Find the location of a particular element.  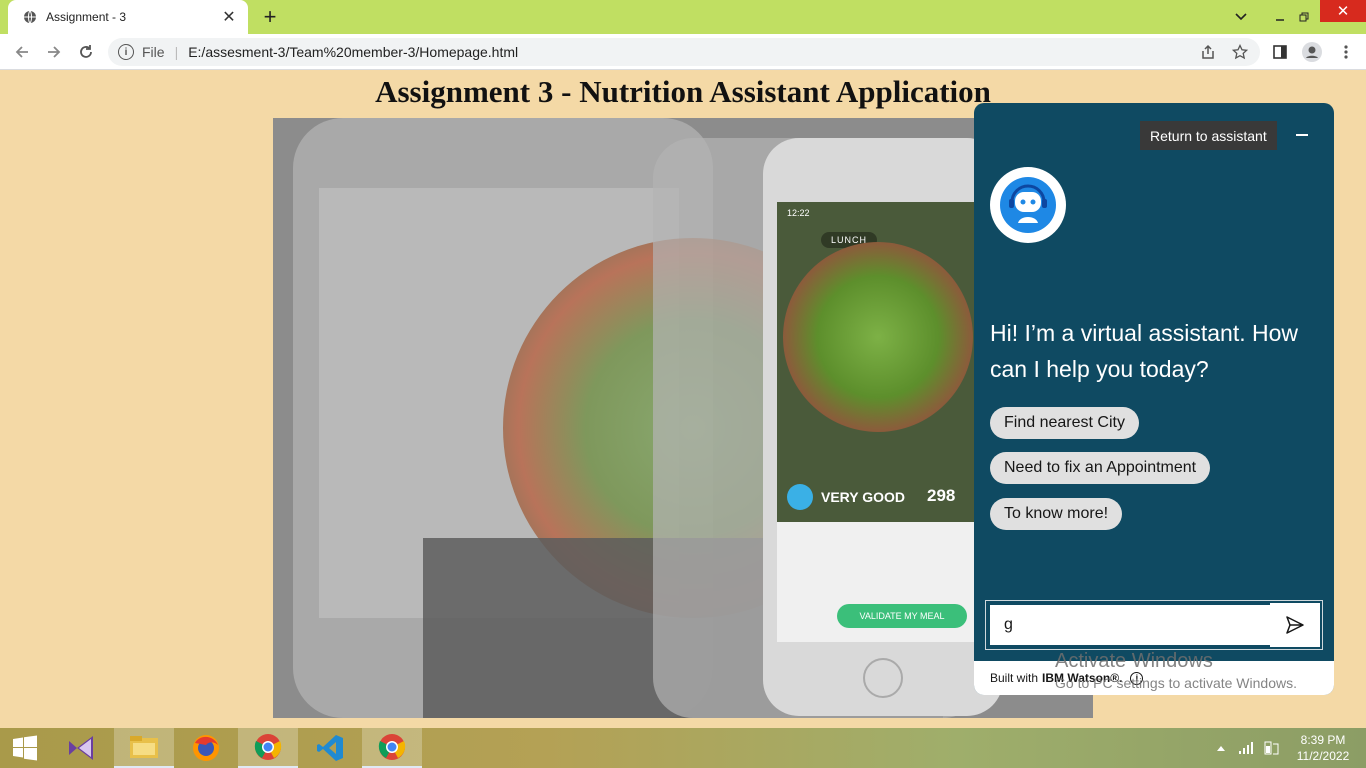

forward-arrow-icon is located at coordinates (54, 52).